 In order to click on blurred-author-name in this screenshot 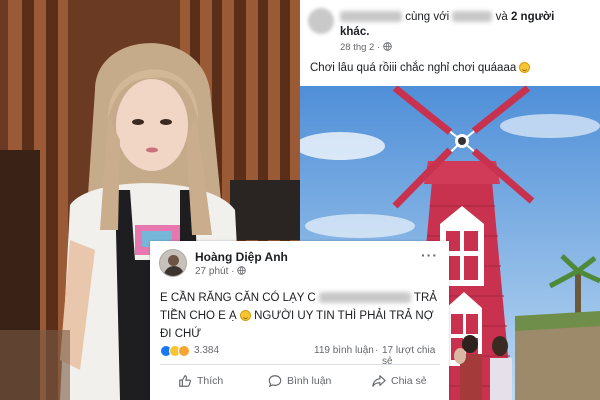, I will do `click(371, 17)`.